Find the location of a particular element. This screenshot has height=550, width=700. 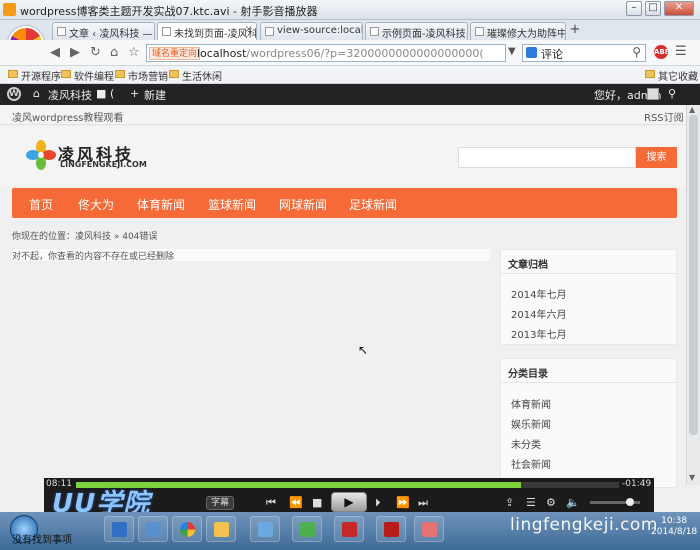

breadcrumb: 你现在的位置：凌风科技 » 404错误 is located at coordinates (85, 237).